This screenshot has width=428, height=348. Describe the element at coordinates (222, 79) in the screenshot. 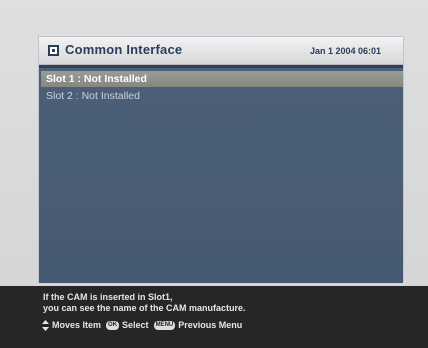

I see `slot-1-item: Slot 1 : Not Installed` at that location.